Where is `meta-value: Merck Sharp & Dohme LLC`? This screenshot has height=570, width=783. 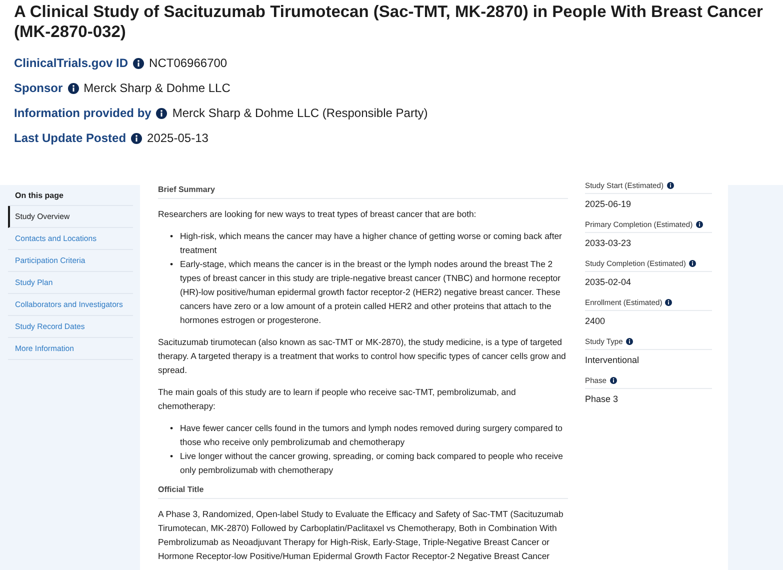 meta-value: Merck Sharp & Dohme LLC is located at coordinates (157, 88).